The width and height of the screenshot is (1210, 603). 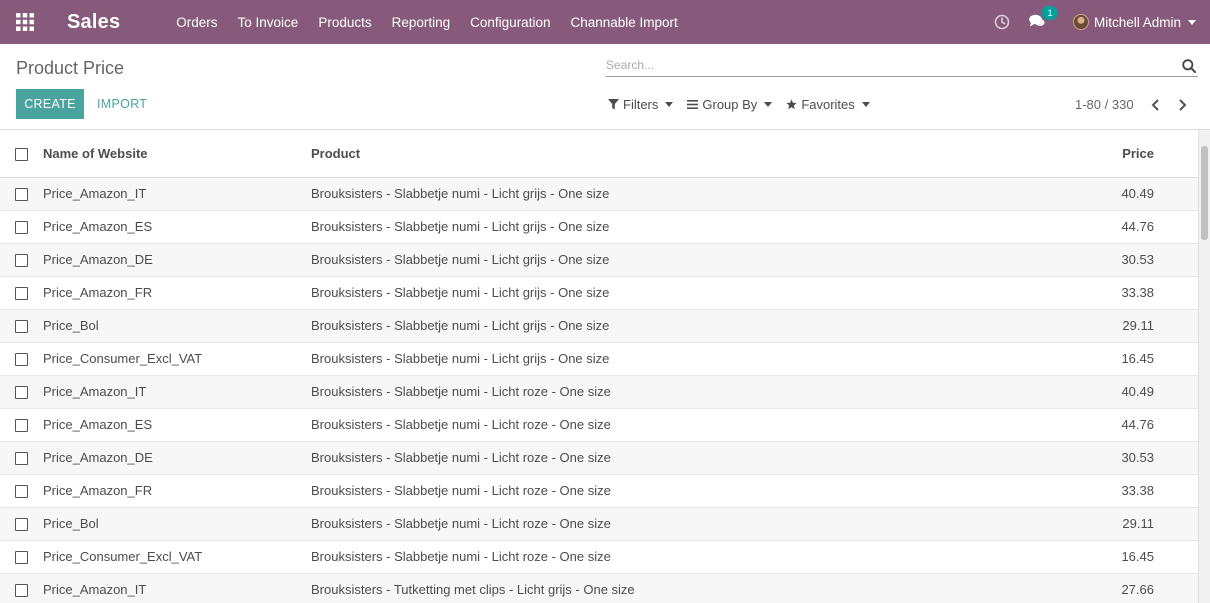 I want to click on favorites-dropdown: Favorites, so click(x=828, y=104).